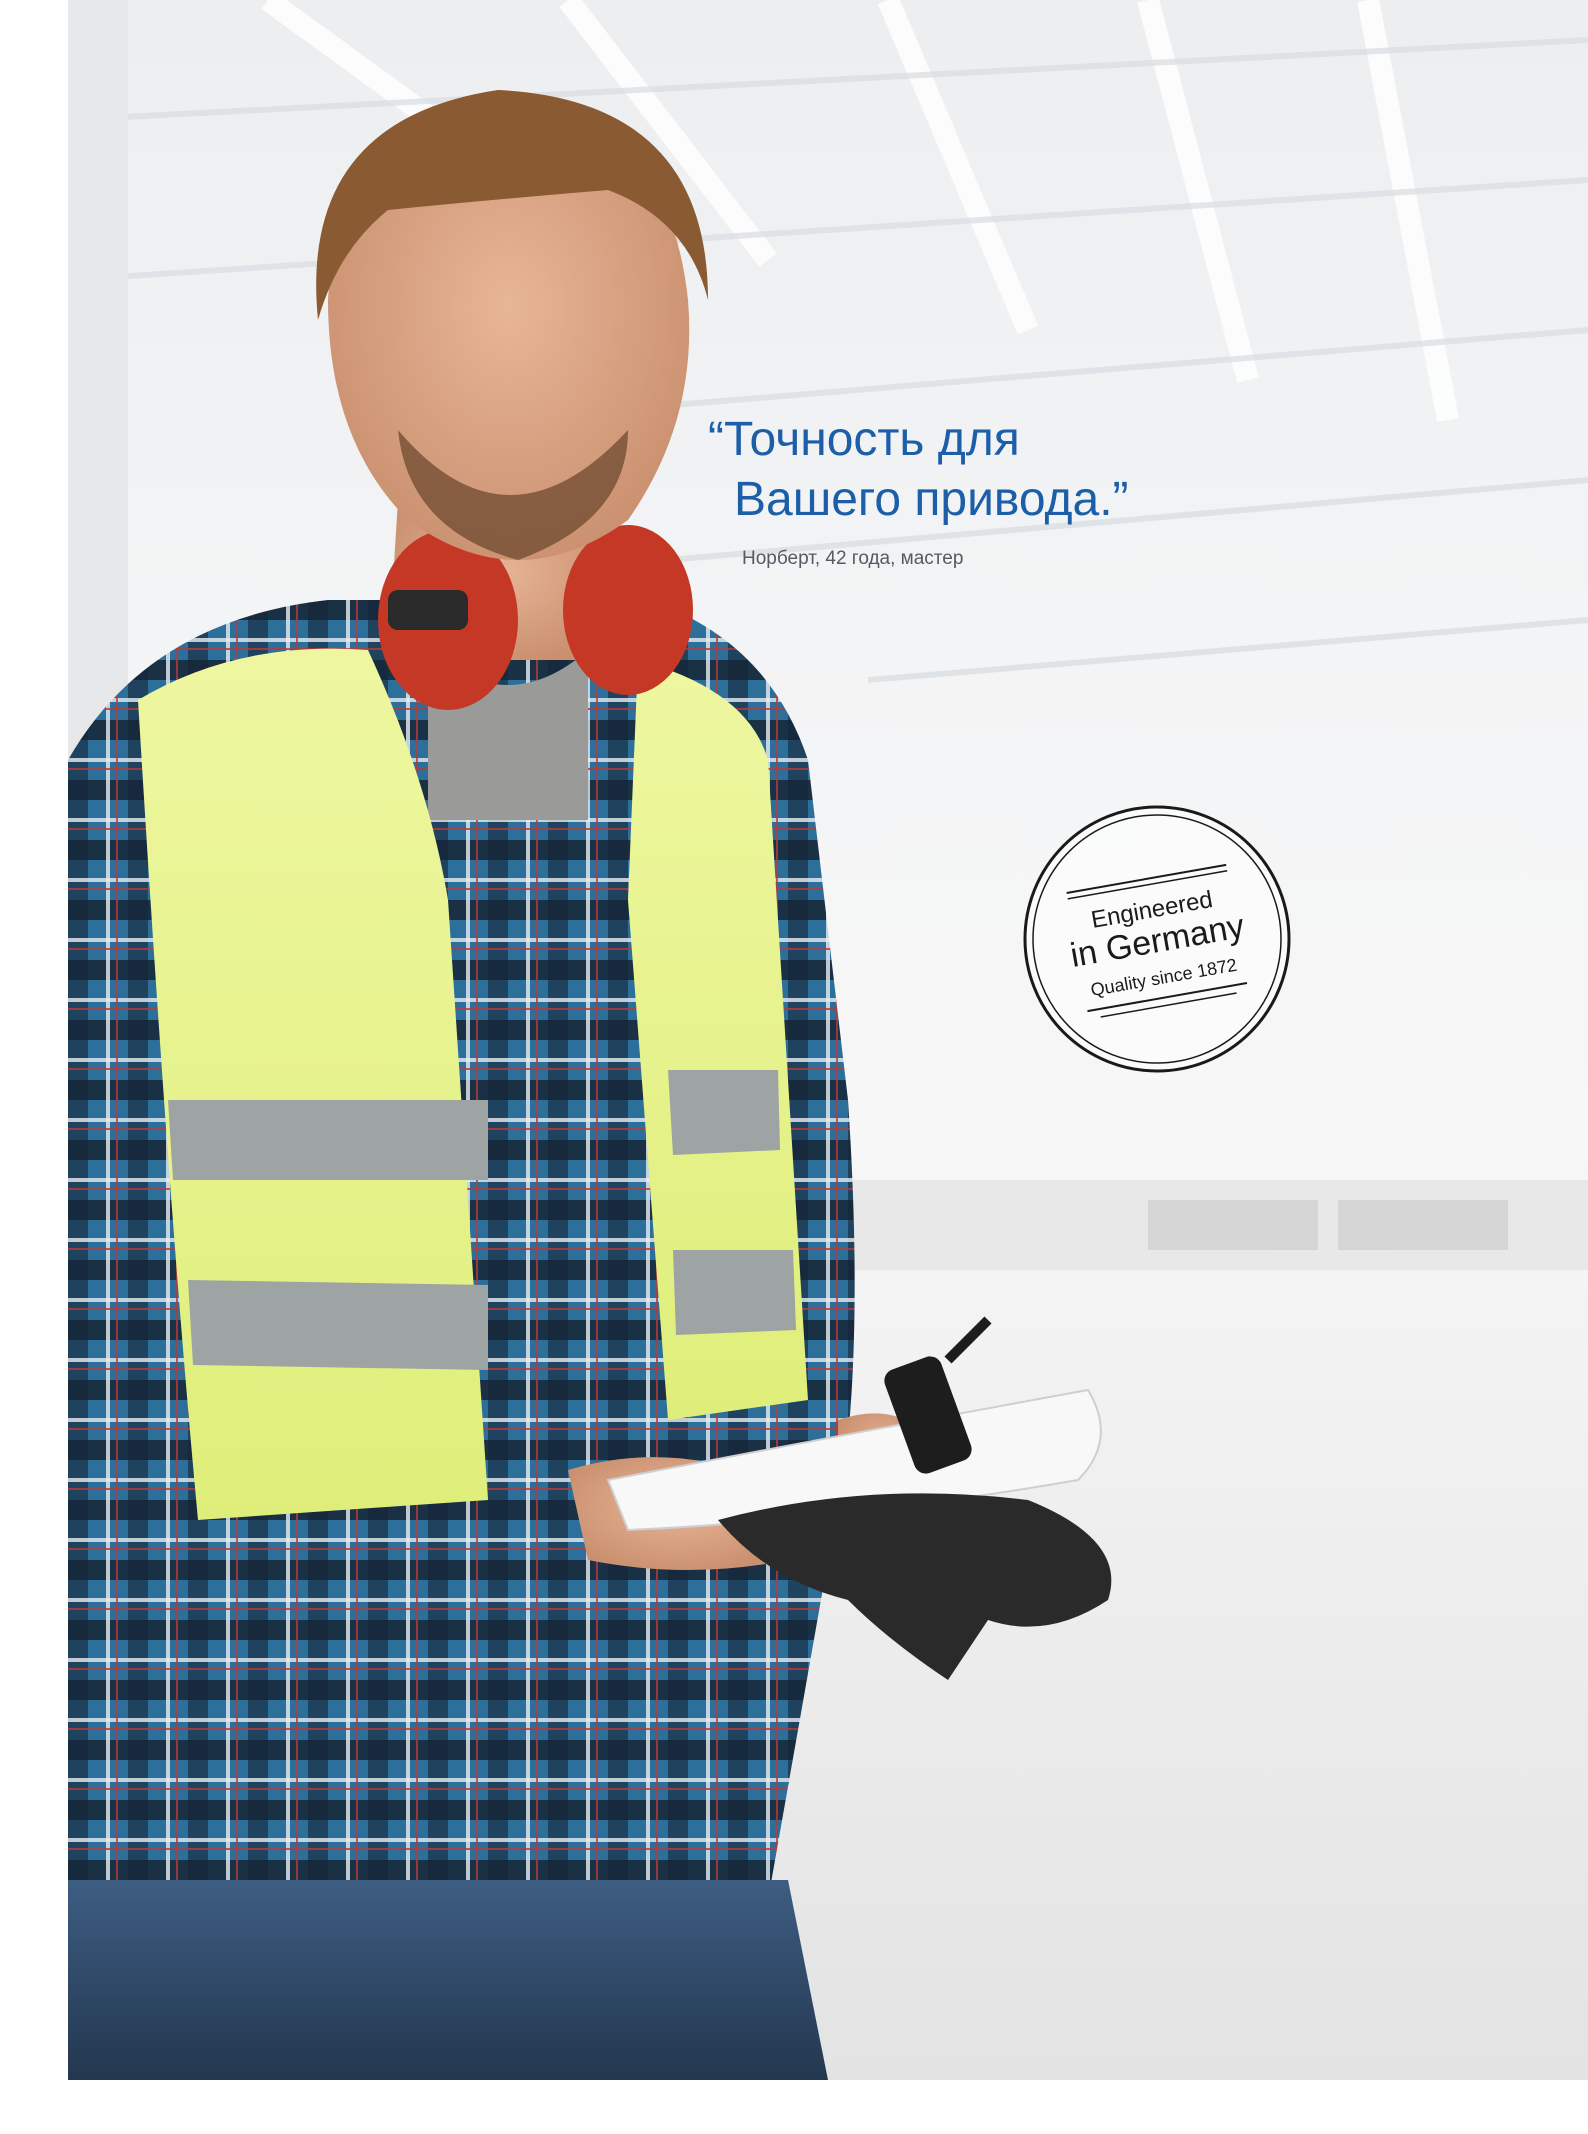  What do you see at coordinates (864, 439) in the screenshot?
I see `quote-line-1: “Точность для` at bounding box center [864, 439].